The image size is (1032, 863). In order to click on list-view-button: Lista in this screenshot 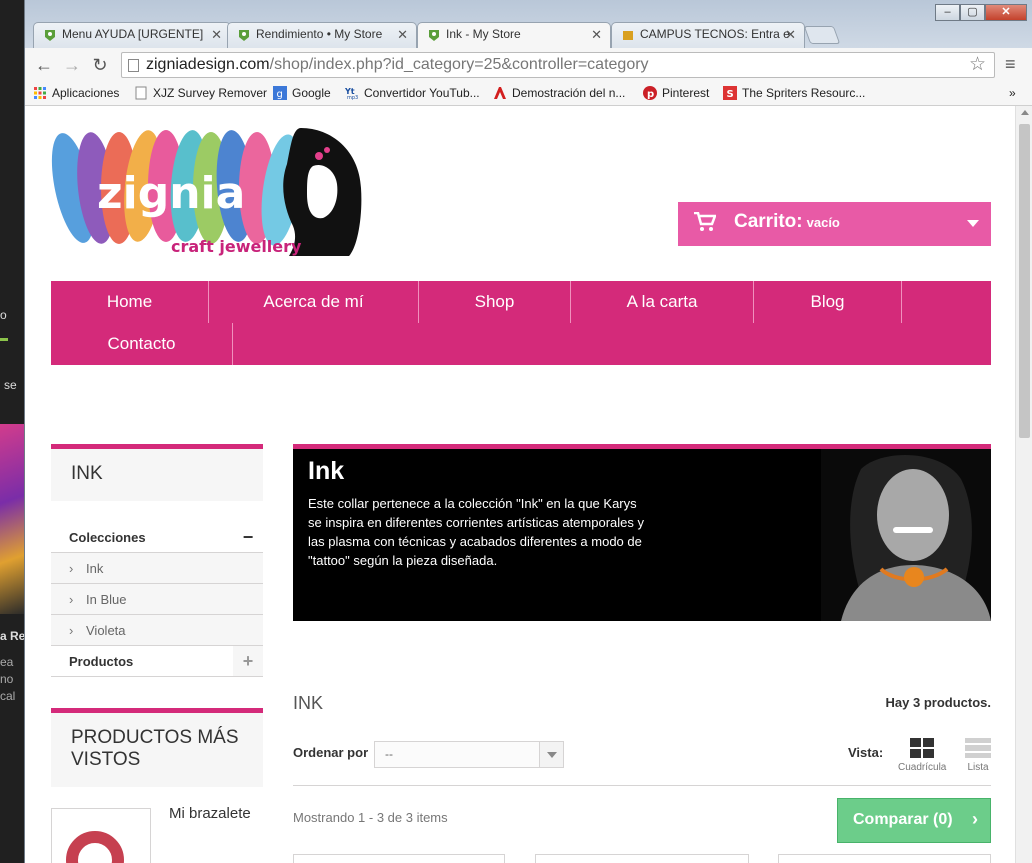, I will do `click(978, 755)`.